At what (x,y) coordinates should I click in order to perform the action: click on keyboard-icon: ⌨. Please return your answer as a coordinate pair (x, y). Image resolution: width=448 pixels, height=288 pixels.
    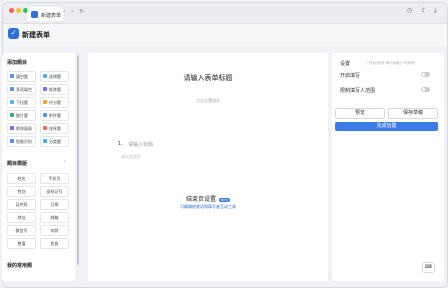
    Looking at the image, I should click on (428, 267).